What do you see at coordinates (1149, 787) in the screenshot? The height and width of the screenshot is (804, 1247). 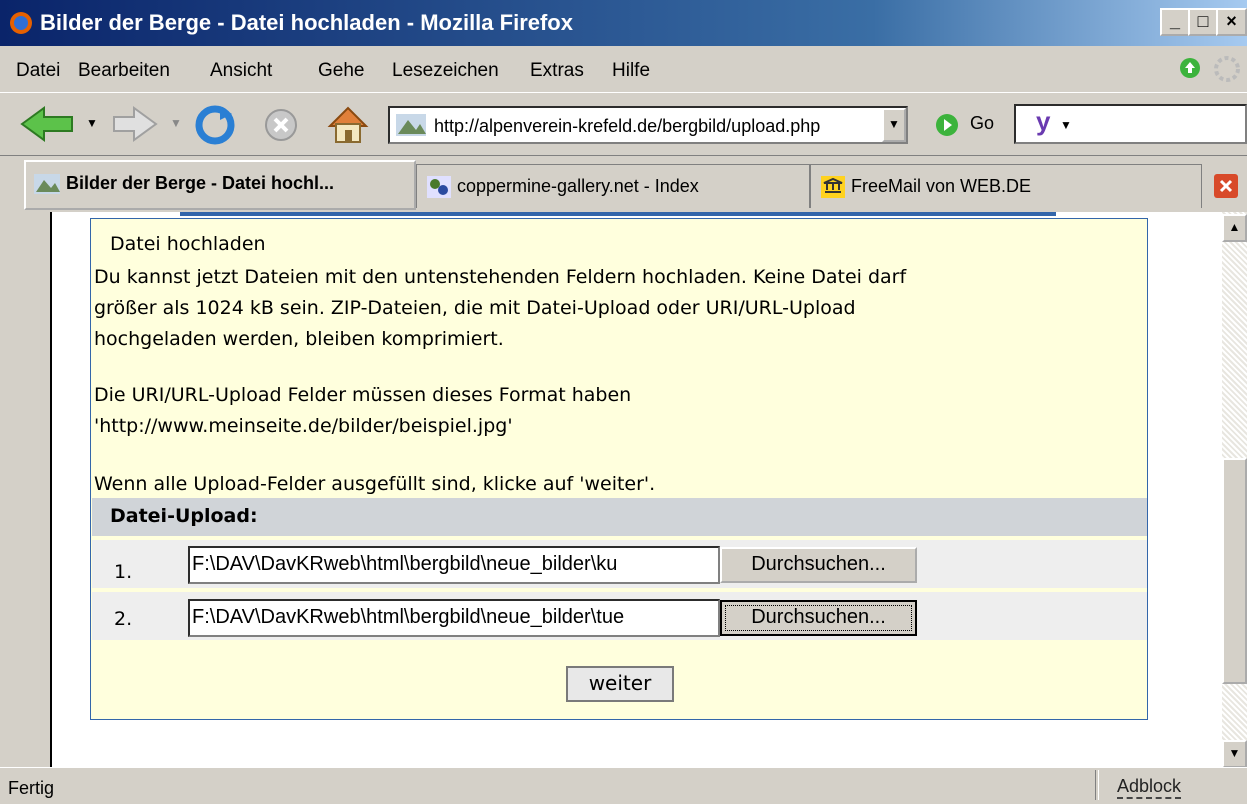 I see `adblock-status: Adblock` at bounding box center [1149, 787].